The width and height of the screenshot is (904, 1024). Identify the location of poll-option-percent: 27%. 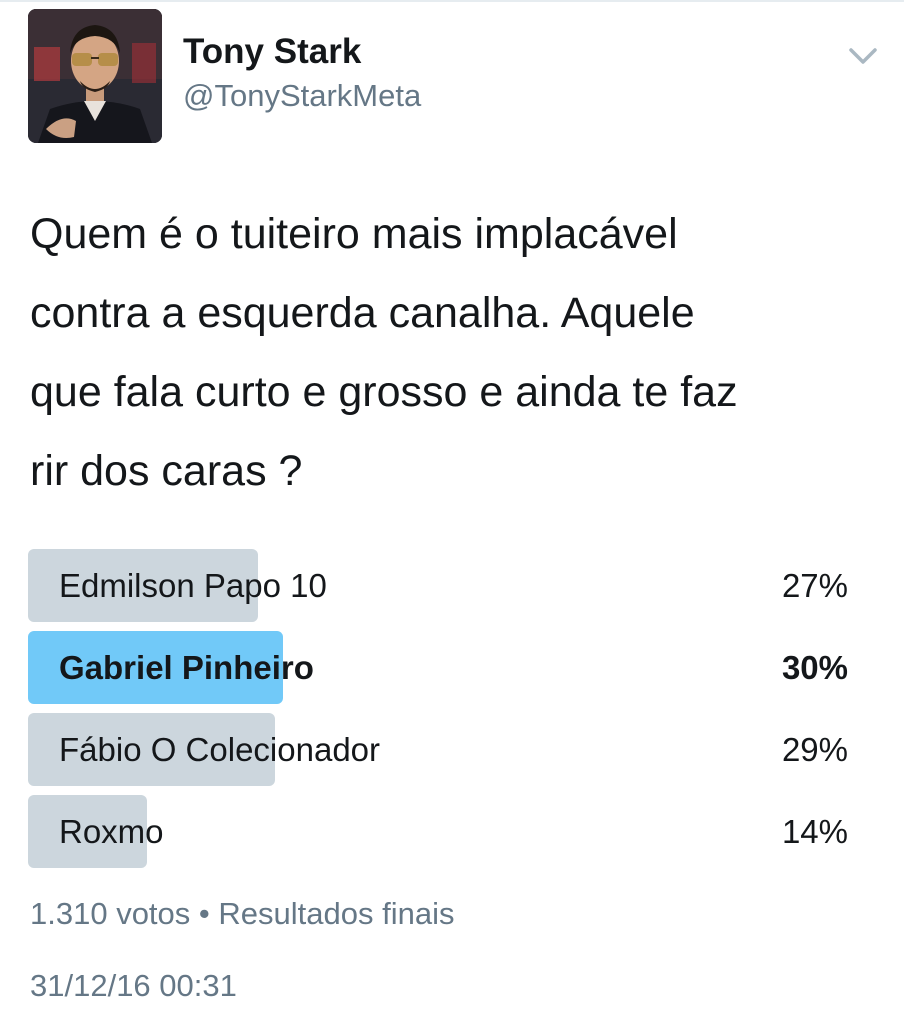
(814, 585).